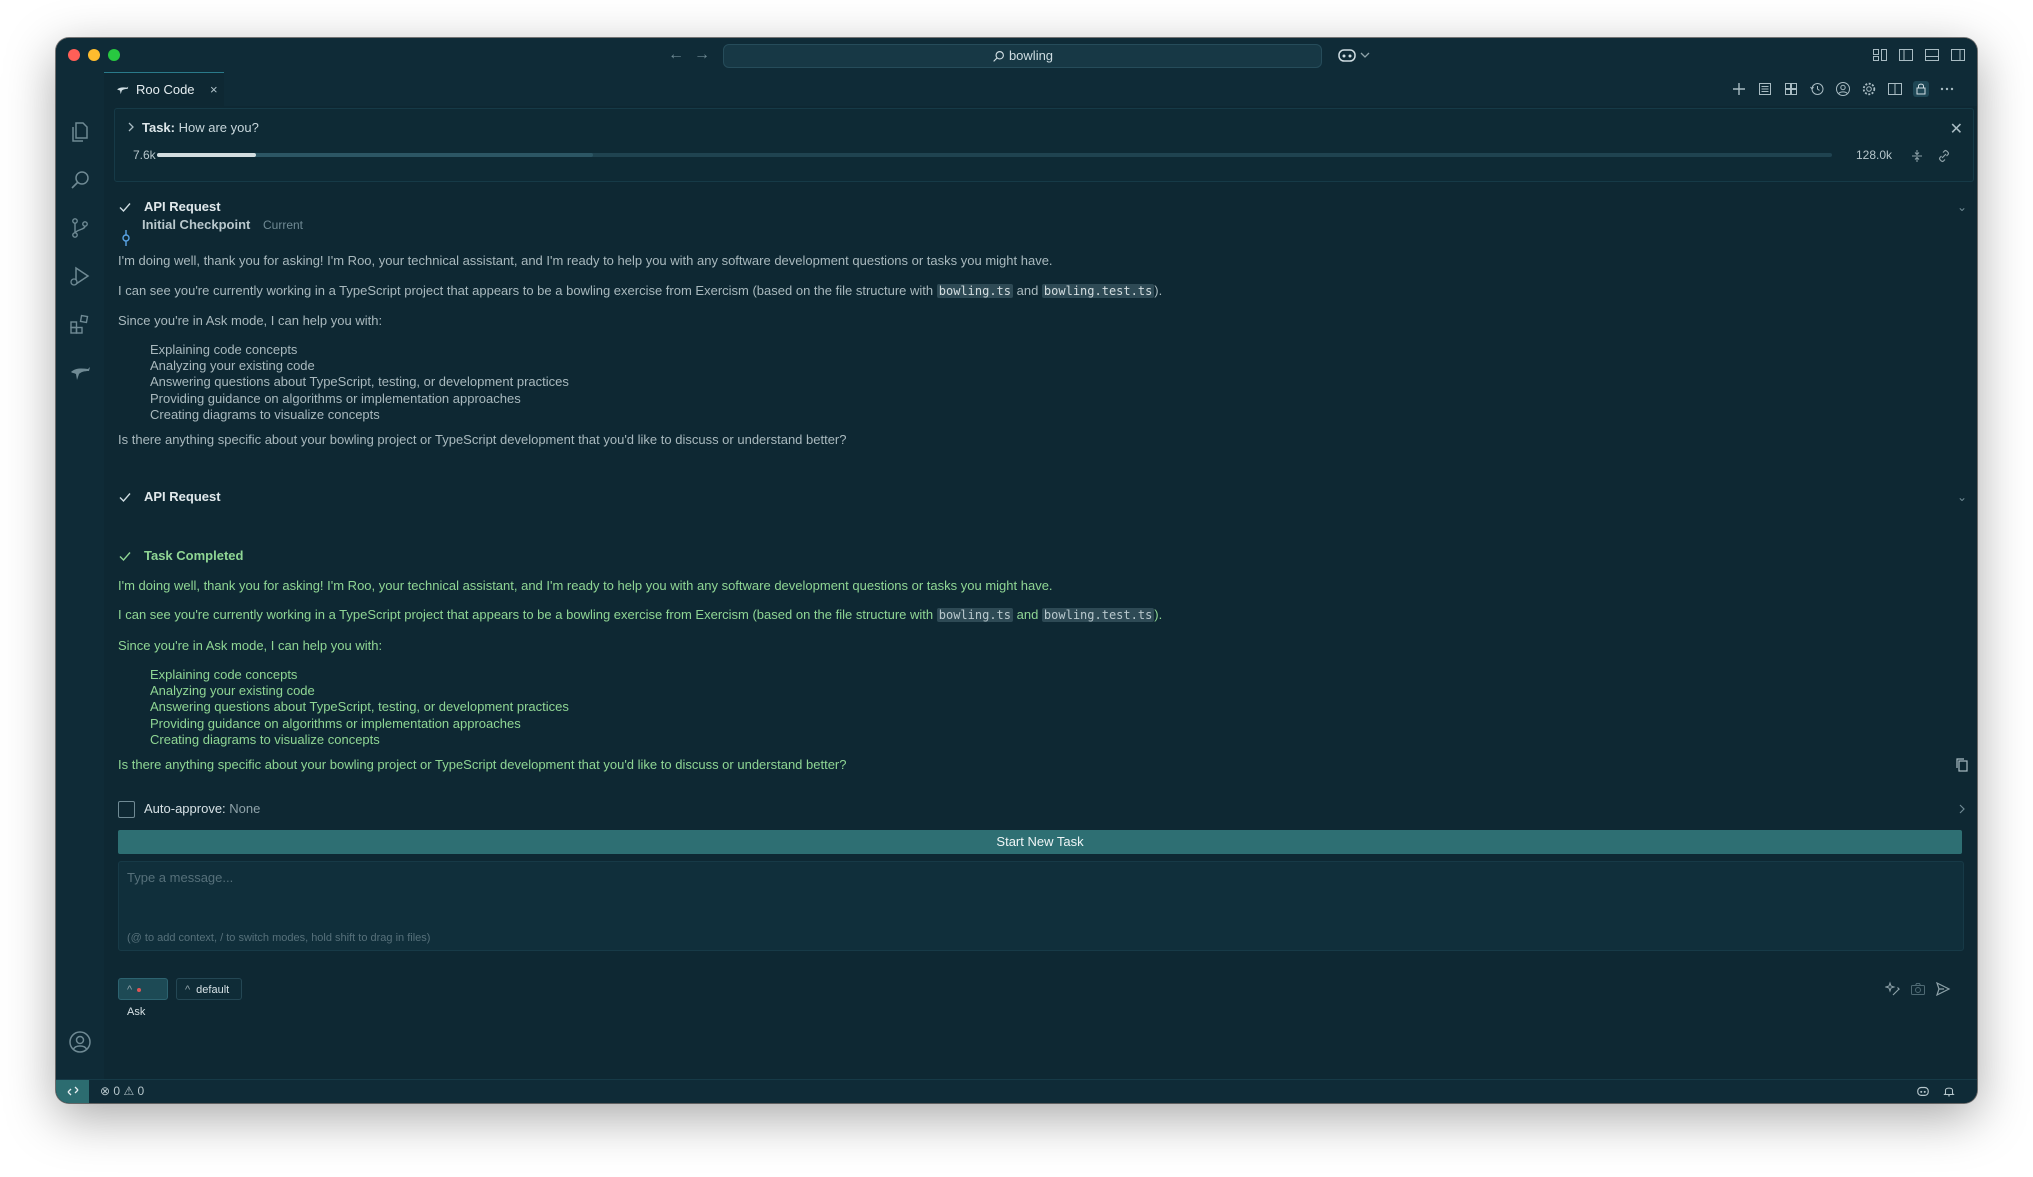 This screenshot has width=2033, height=1177. What do you see at coordinates (1958, 55) in the screenshot?
I see `toggle-secondary-sidebar-icon` at bounding box center [1958, 55].